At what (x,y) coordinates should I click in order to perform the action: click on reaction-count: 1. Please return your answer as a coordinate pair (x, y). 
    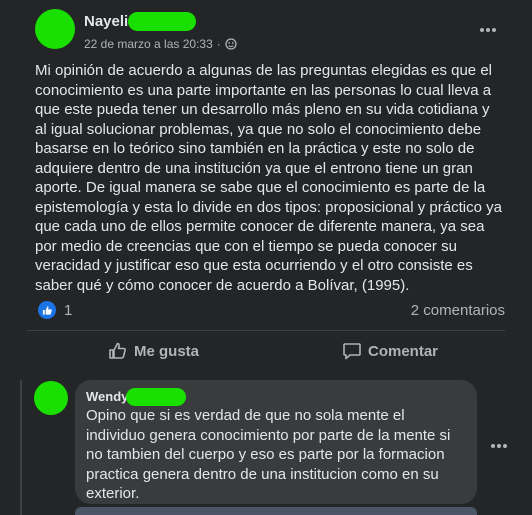
    Looking at the image, I should click on (68, 310).